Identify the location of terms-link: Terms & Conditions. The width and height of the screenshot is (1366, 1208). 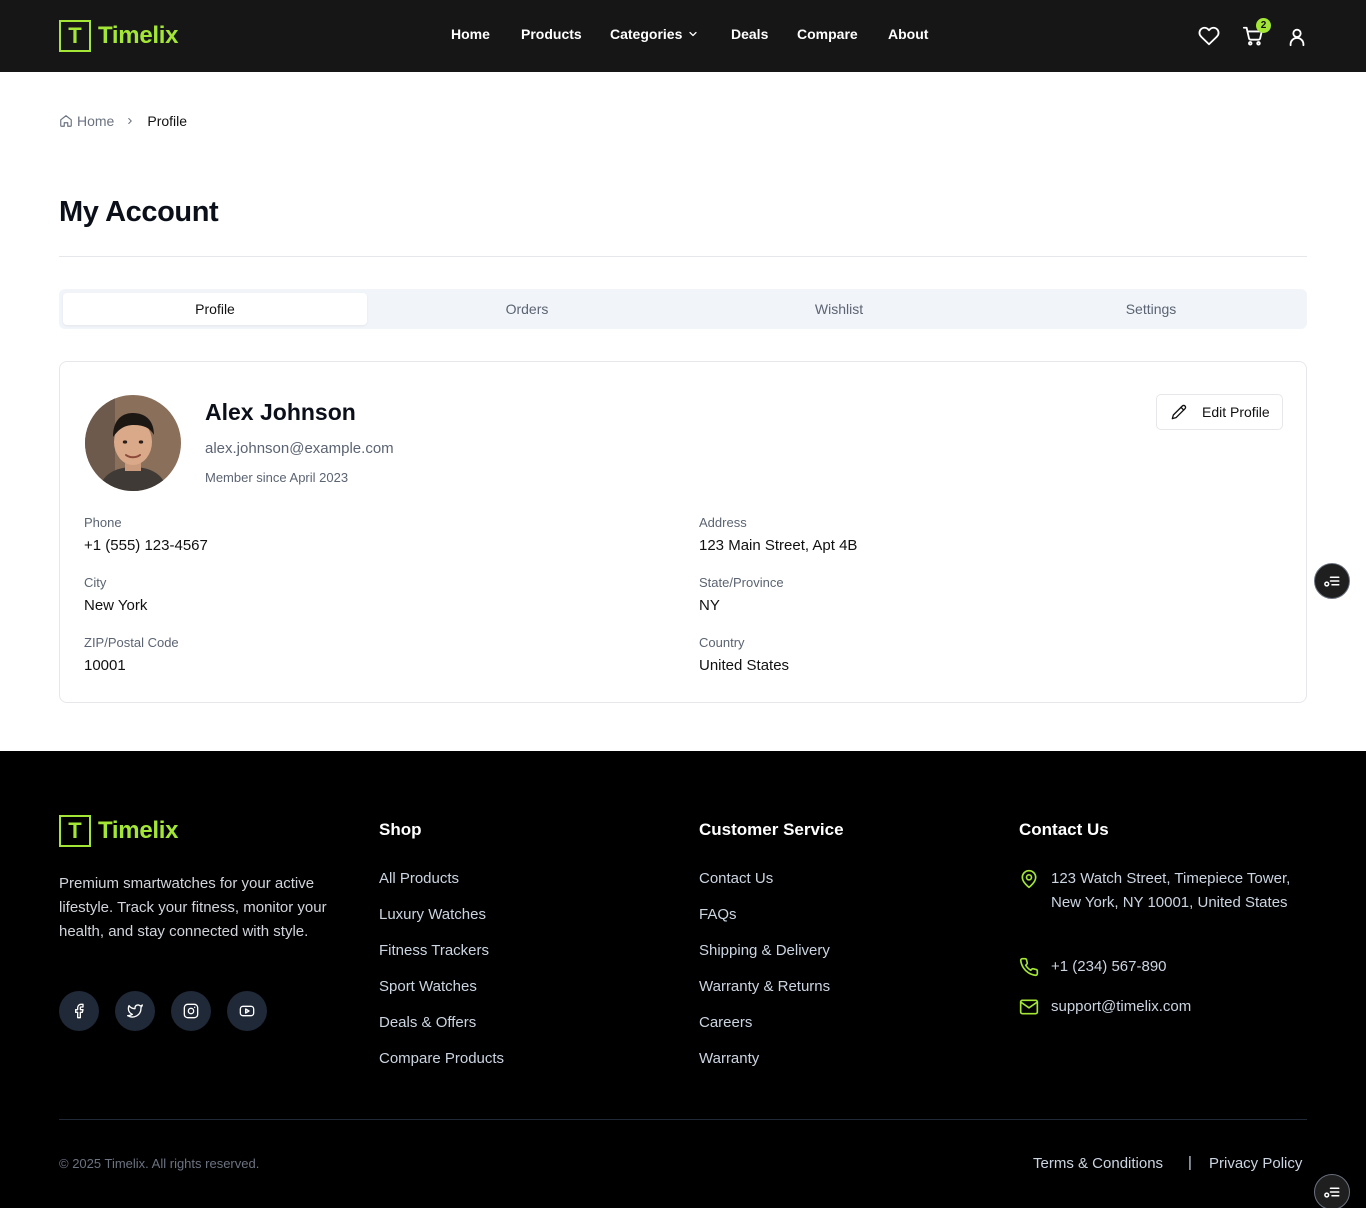
(1098, 1163).